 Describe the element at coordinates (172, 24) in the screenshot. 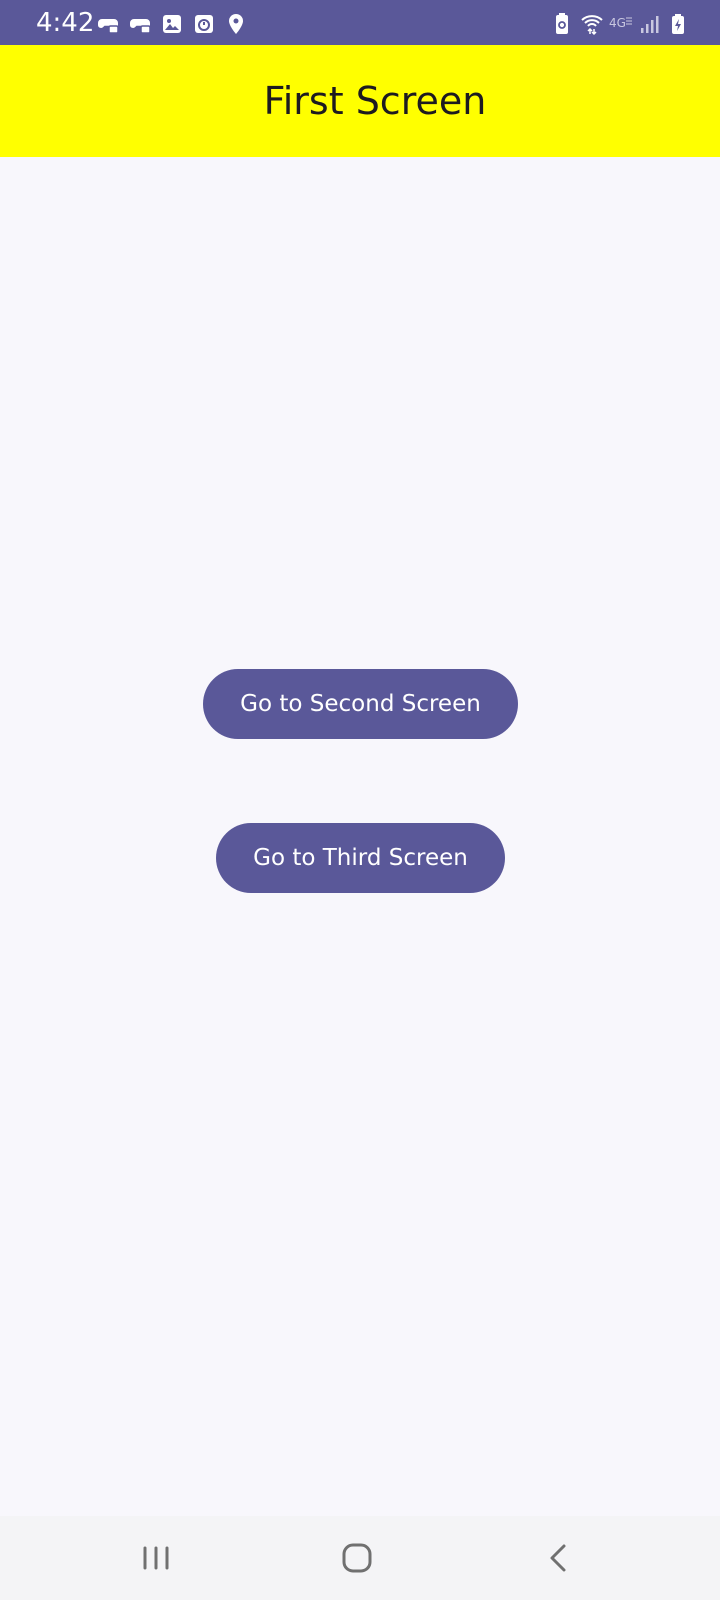

I see `gallery-icon` at that location.